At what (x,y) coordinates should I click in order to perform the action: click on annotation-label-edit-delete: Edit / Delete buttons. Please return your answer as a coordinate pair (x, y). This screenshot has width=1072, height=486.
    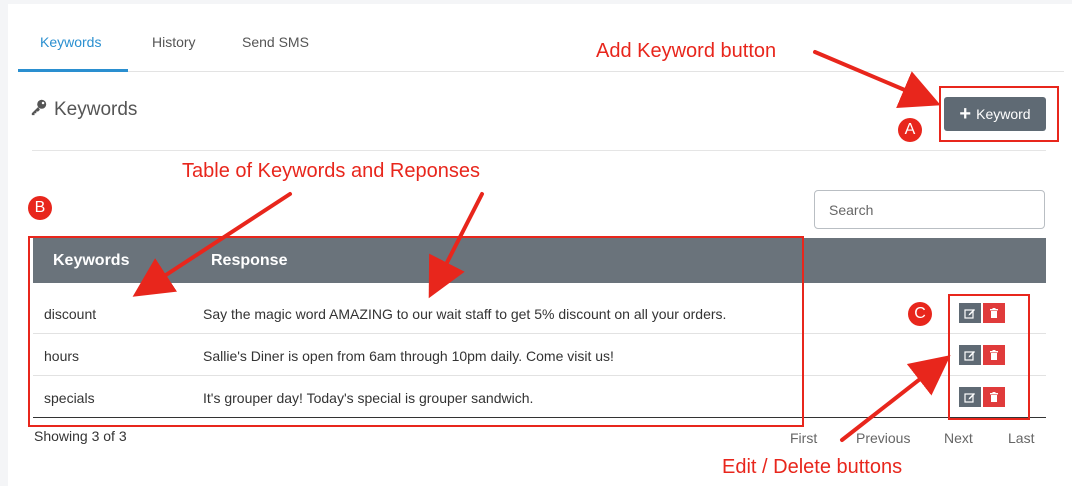
    Looking at the image, I should click on (812, 467).